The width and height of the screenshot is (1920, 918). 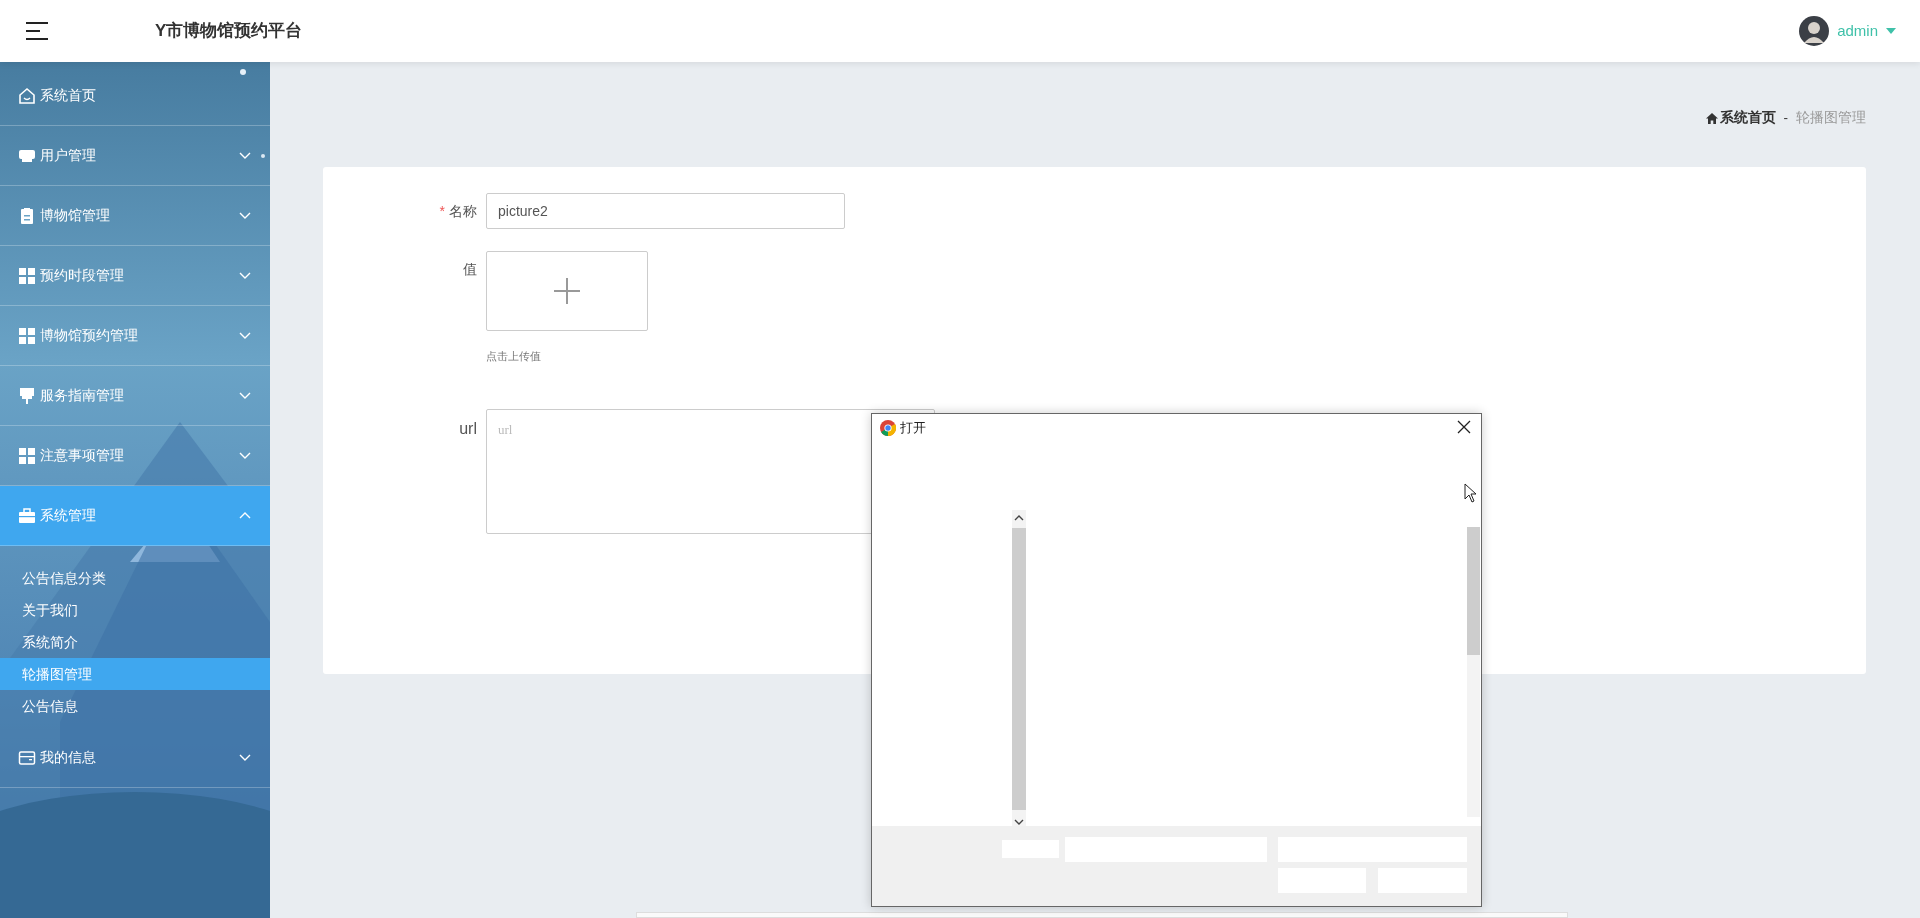 I want to click on required-mark: *, so click(x=442, y=211).